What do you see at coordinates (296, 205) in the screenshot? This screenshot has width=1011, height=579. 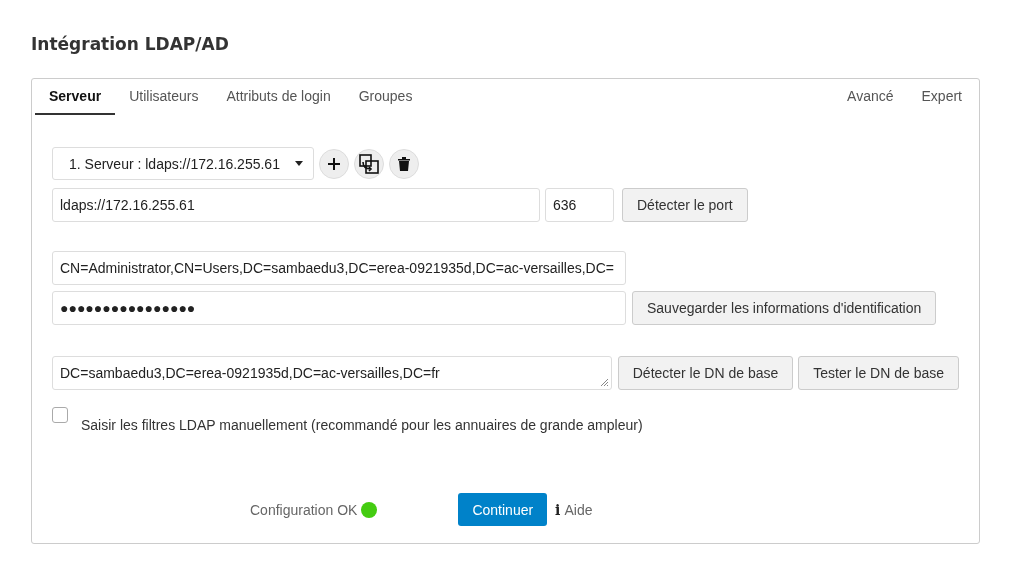 I see `host-field: ldaps://172.16.255.61` at bounding box center [296, 205].